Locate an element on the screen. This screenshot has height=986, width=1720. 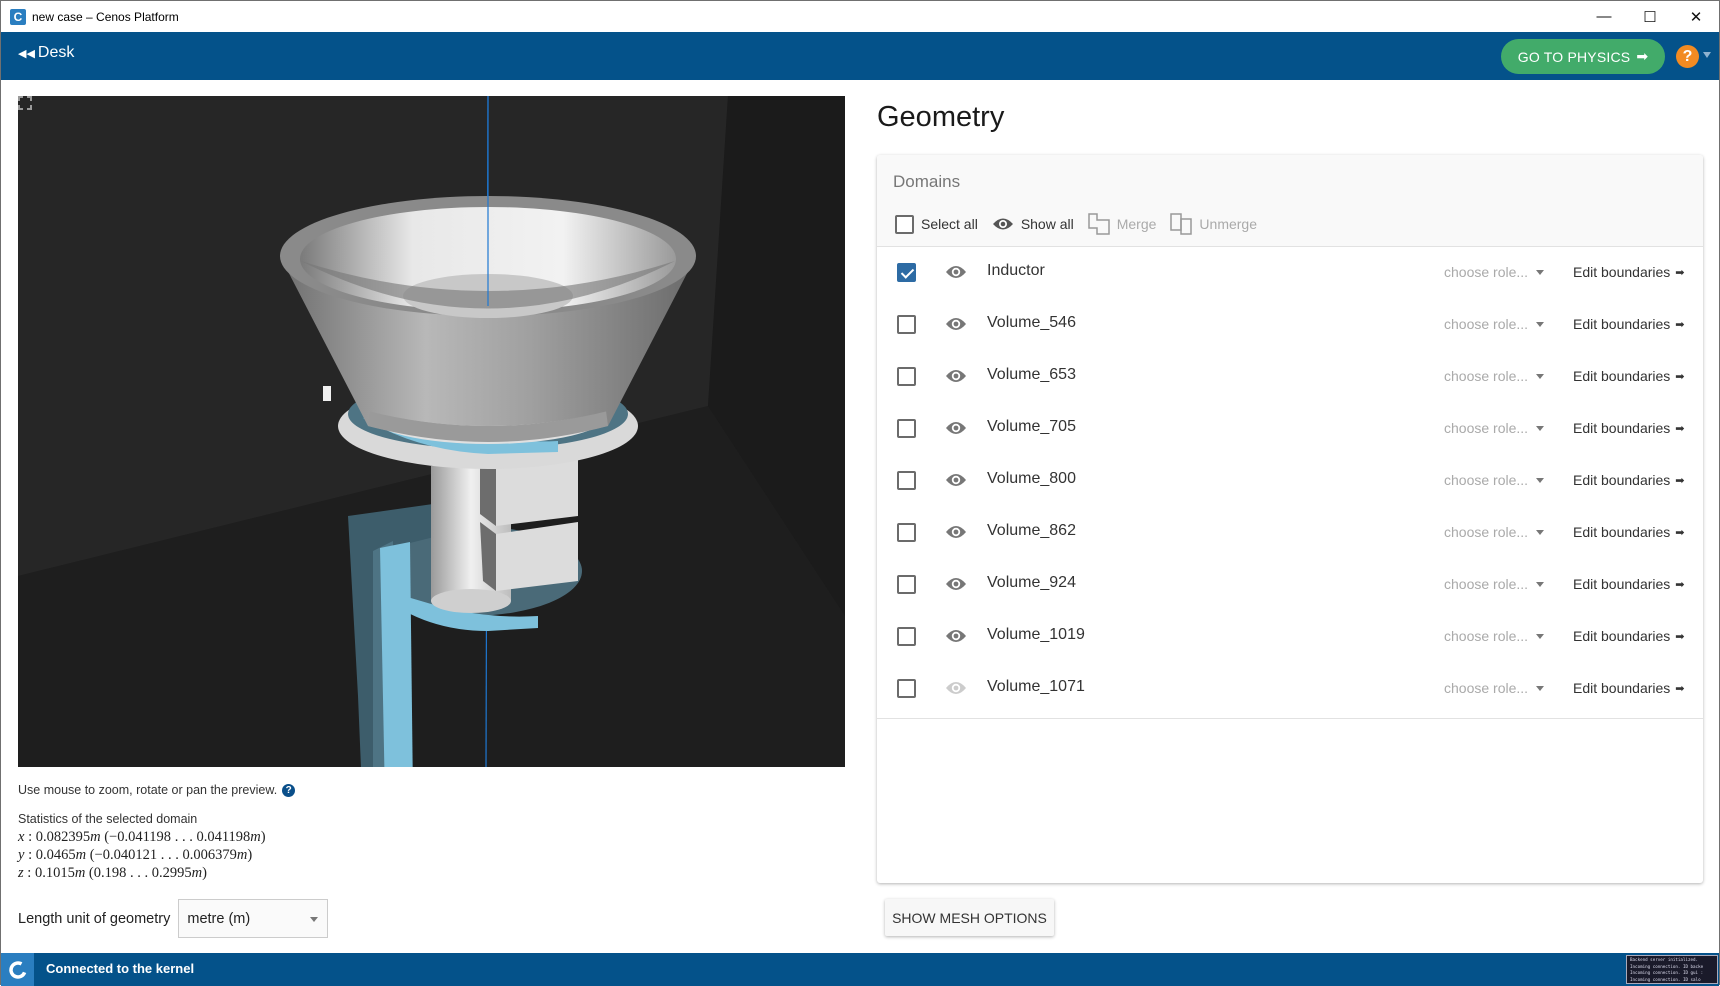
select-all-toggle: Select all is located at coordinates (936, 224).